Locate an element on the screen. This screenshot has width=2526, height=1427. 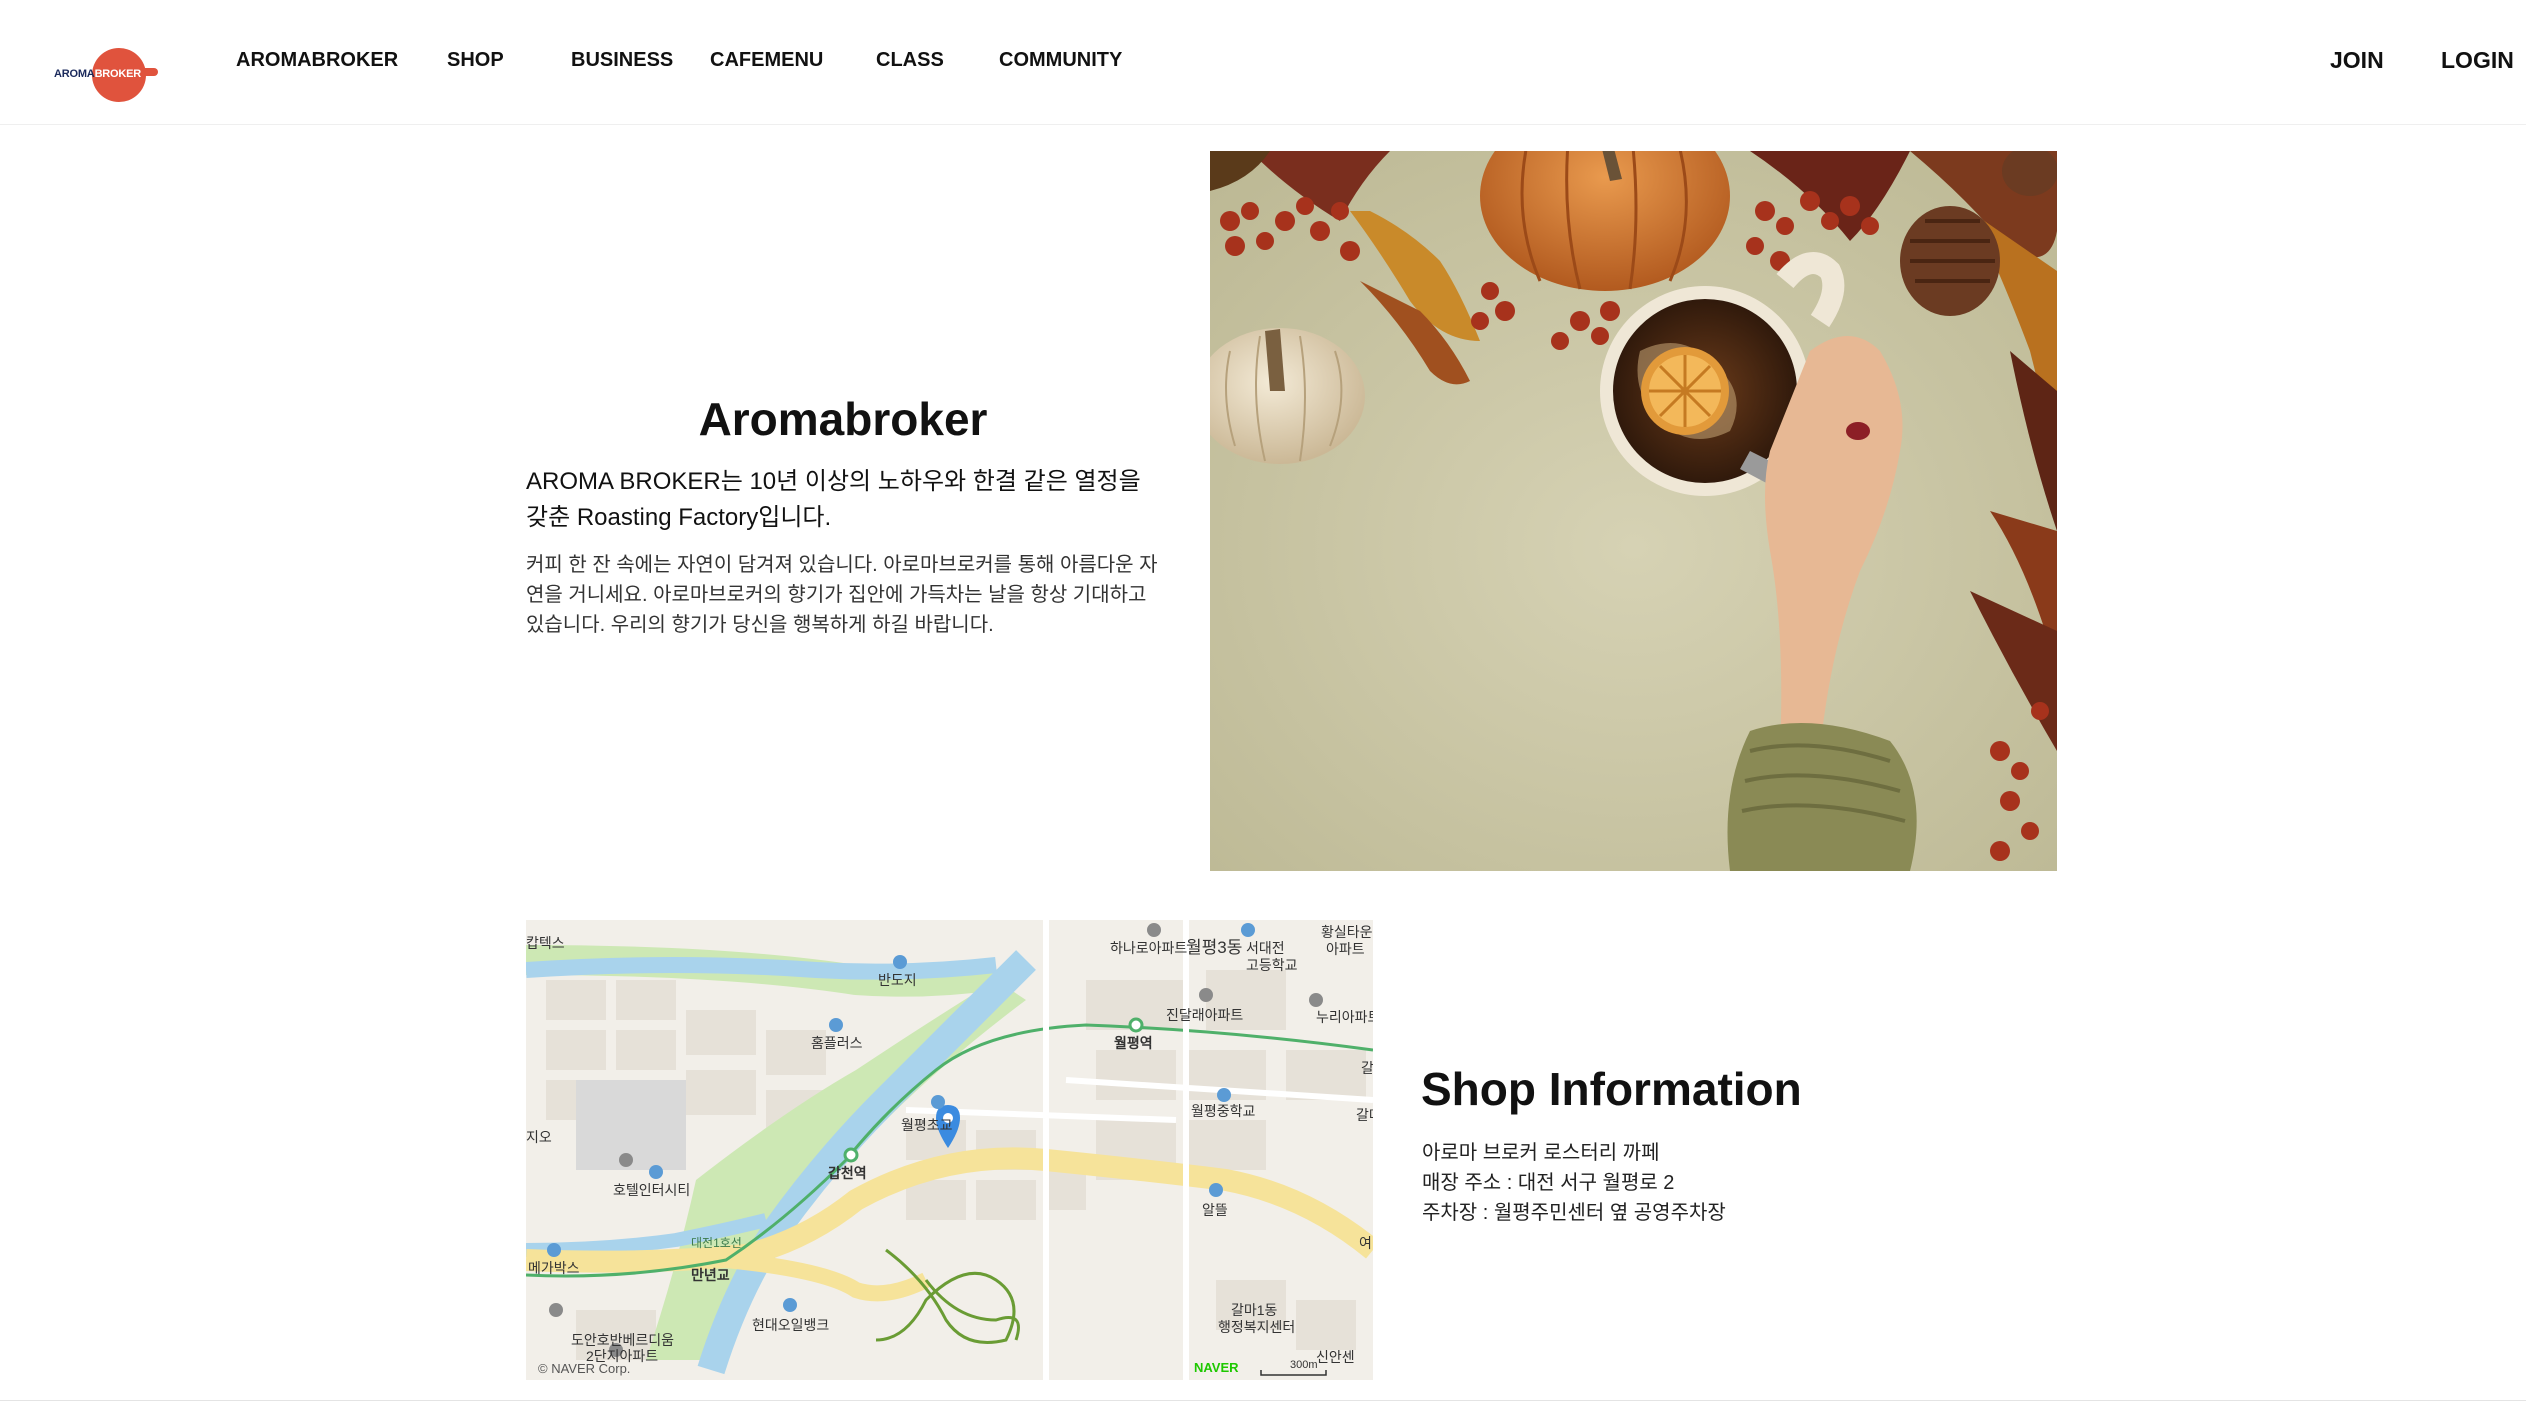
map-label-hanaro: 하나로아파트 is located at coordinates (1148, 948).